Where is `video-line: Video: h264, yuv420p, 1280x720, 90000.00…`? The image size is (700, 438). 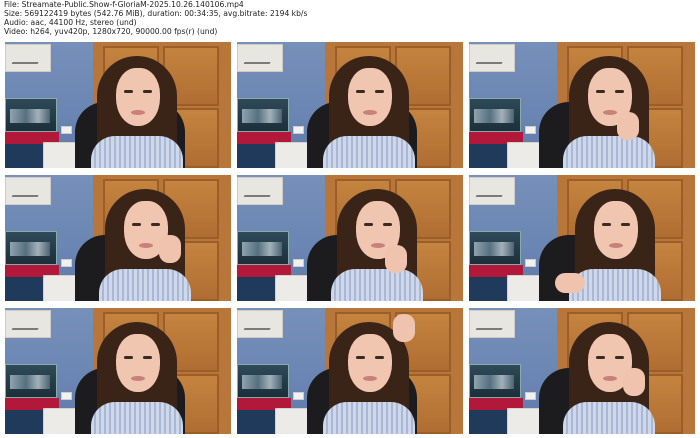
video-line: Video: h264, yuv420p, 1280x720, 90000.00… is located at coordinates (111, 31).